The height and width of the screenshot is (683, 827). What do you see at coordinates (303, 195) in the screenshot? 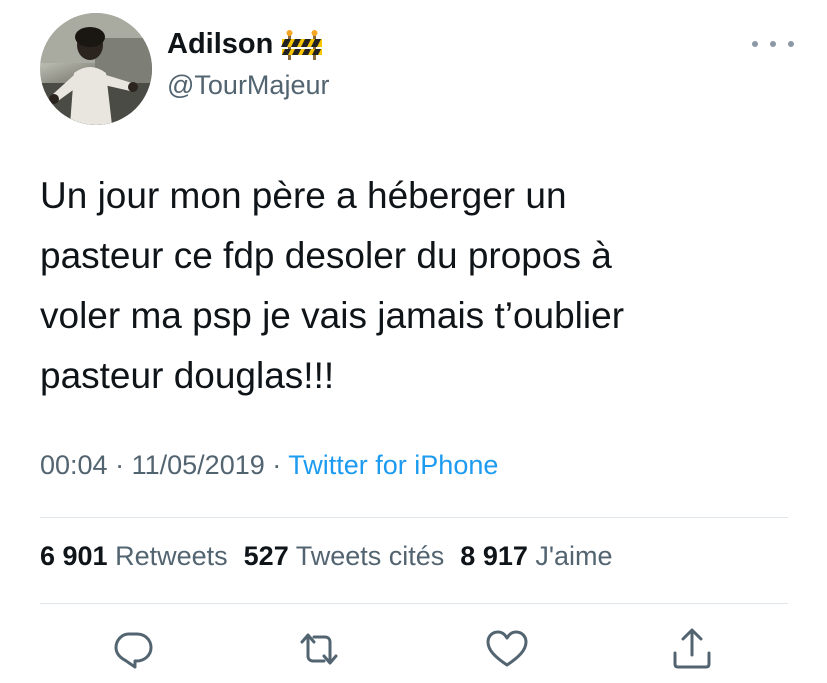
I see `tweet-text-line: Un jour mon père a héberger un` at bounding box center [303, 195].